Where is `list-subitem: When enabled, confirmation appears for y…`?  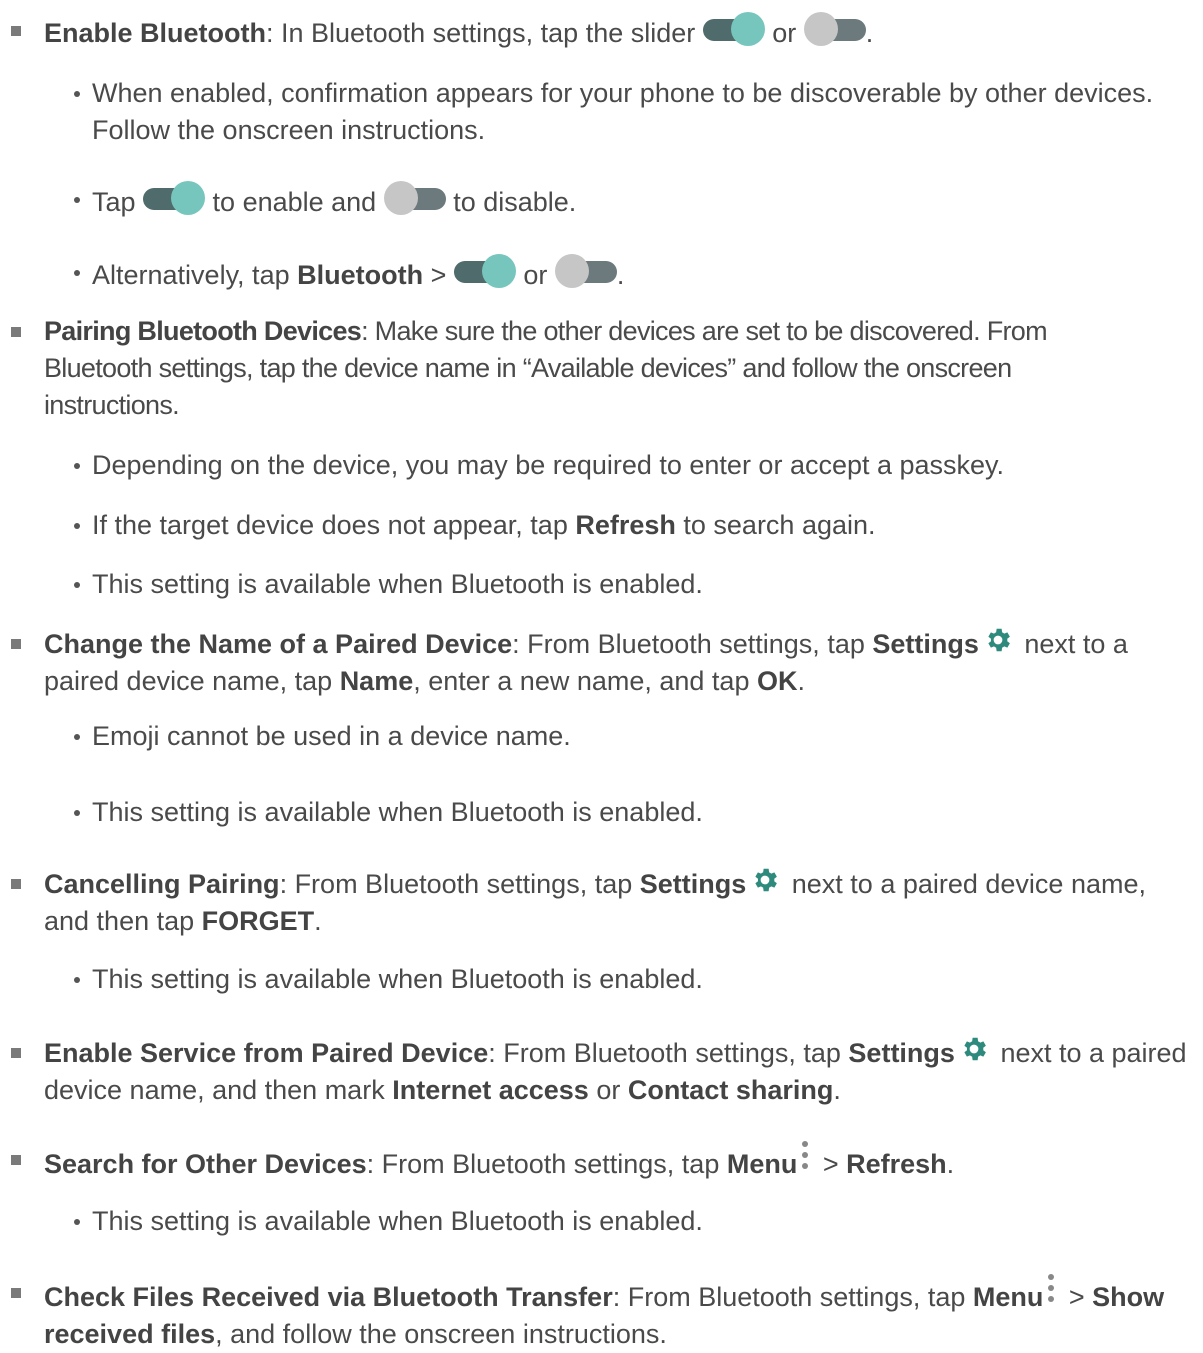 list-subitem: When enabled, confirmation appears for y… is located at coordinates (635, 112).